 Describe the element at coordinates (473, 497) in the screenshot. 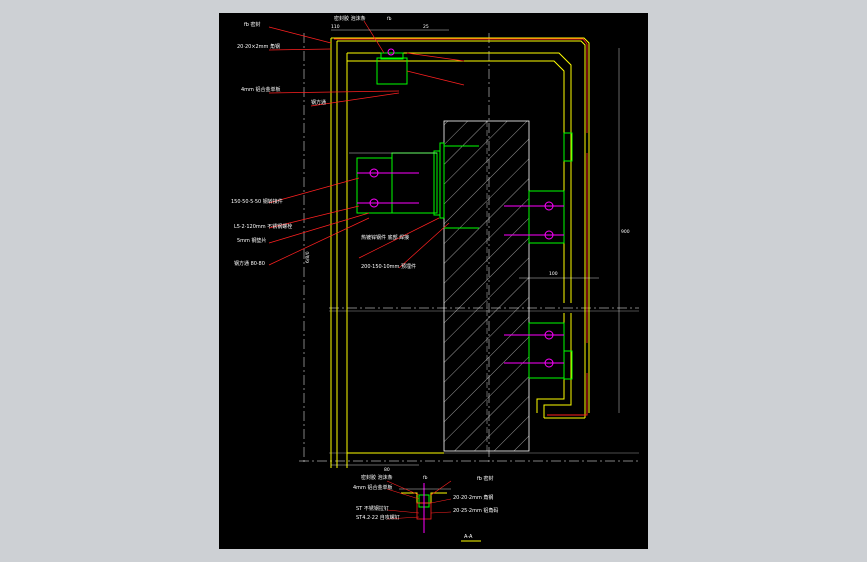

I see `label-angle-steel-bottom: 20·20·2mm 角钢` at that location.